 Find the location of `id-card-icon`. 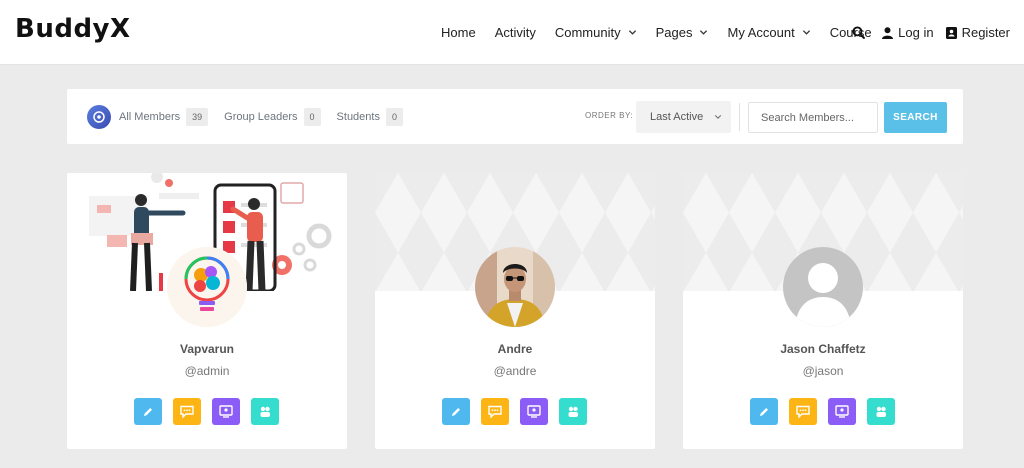

id-card-icon is located at coordinates (951, 32).